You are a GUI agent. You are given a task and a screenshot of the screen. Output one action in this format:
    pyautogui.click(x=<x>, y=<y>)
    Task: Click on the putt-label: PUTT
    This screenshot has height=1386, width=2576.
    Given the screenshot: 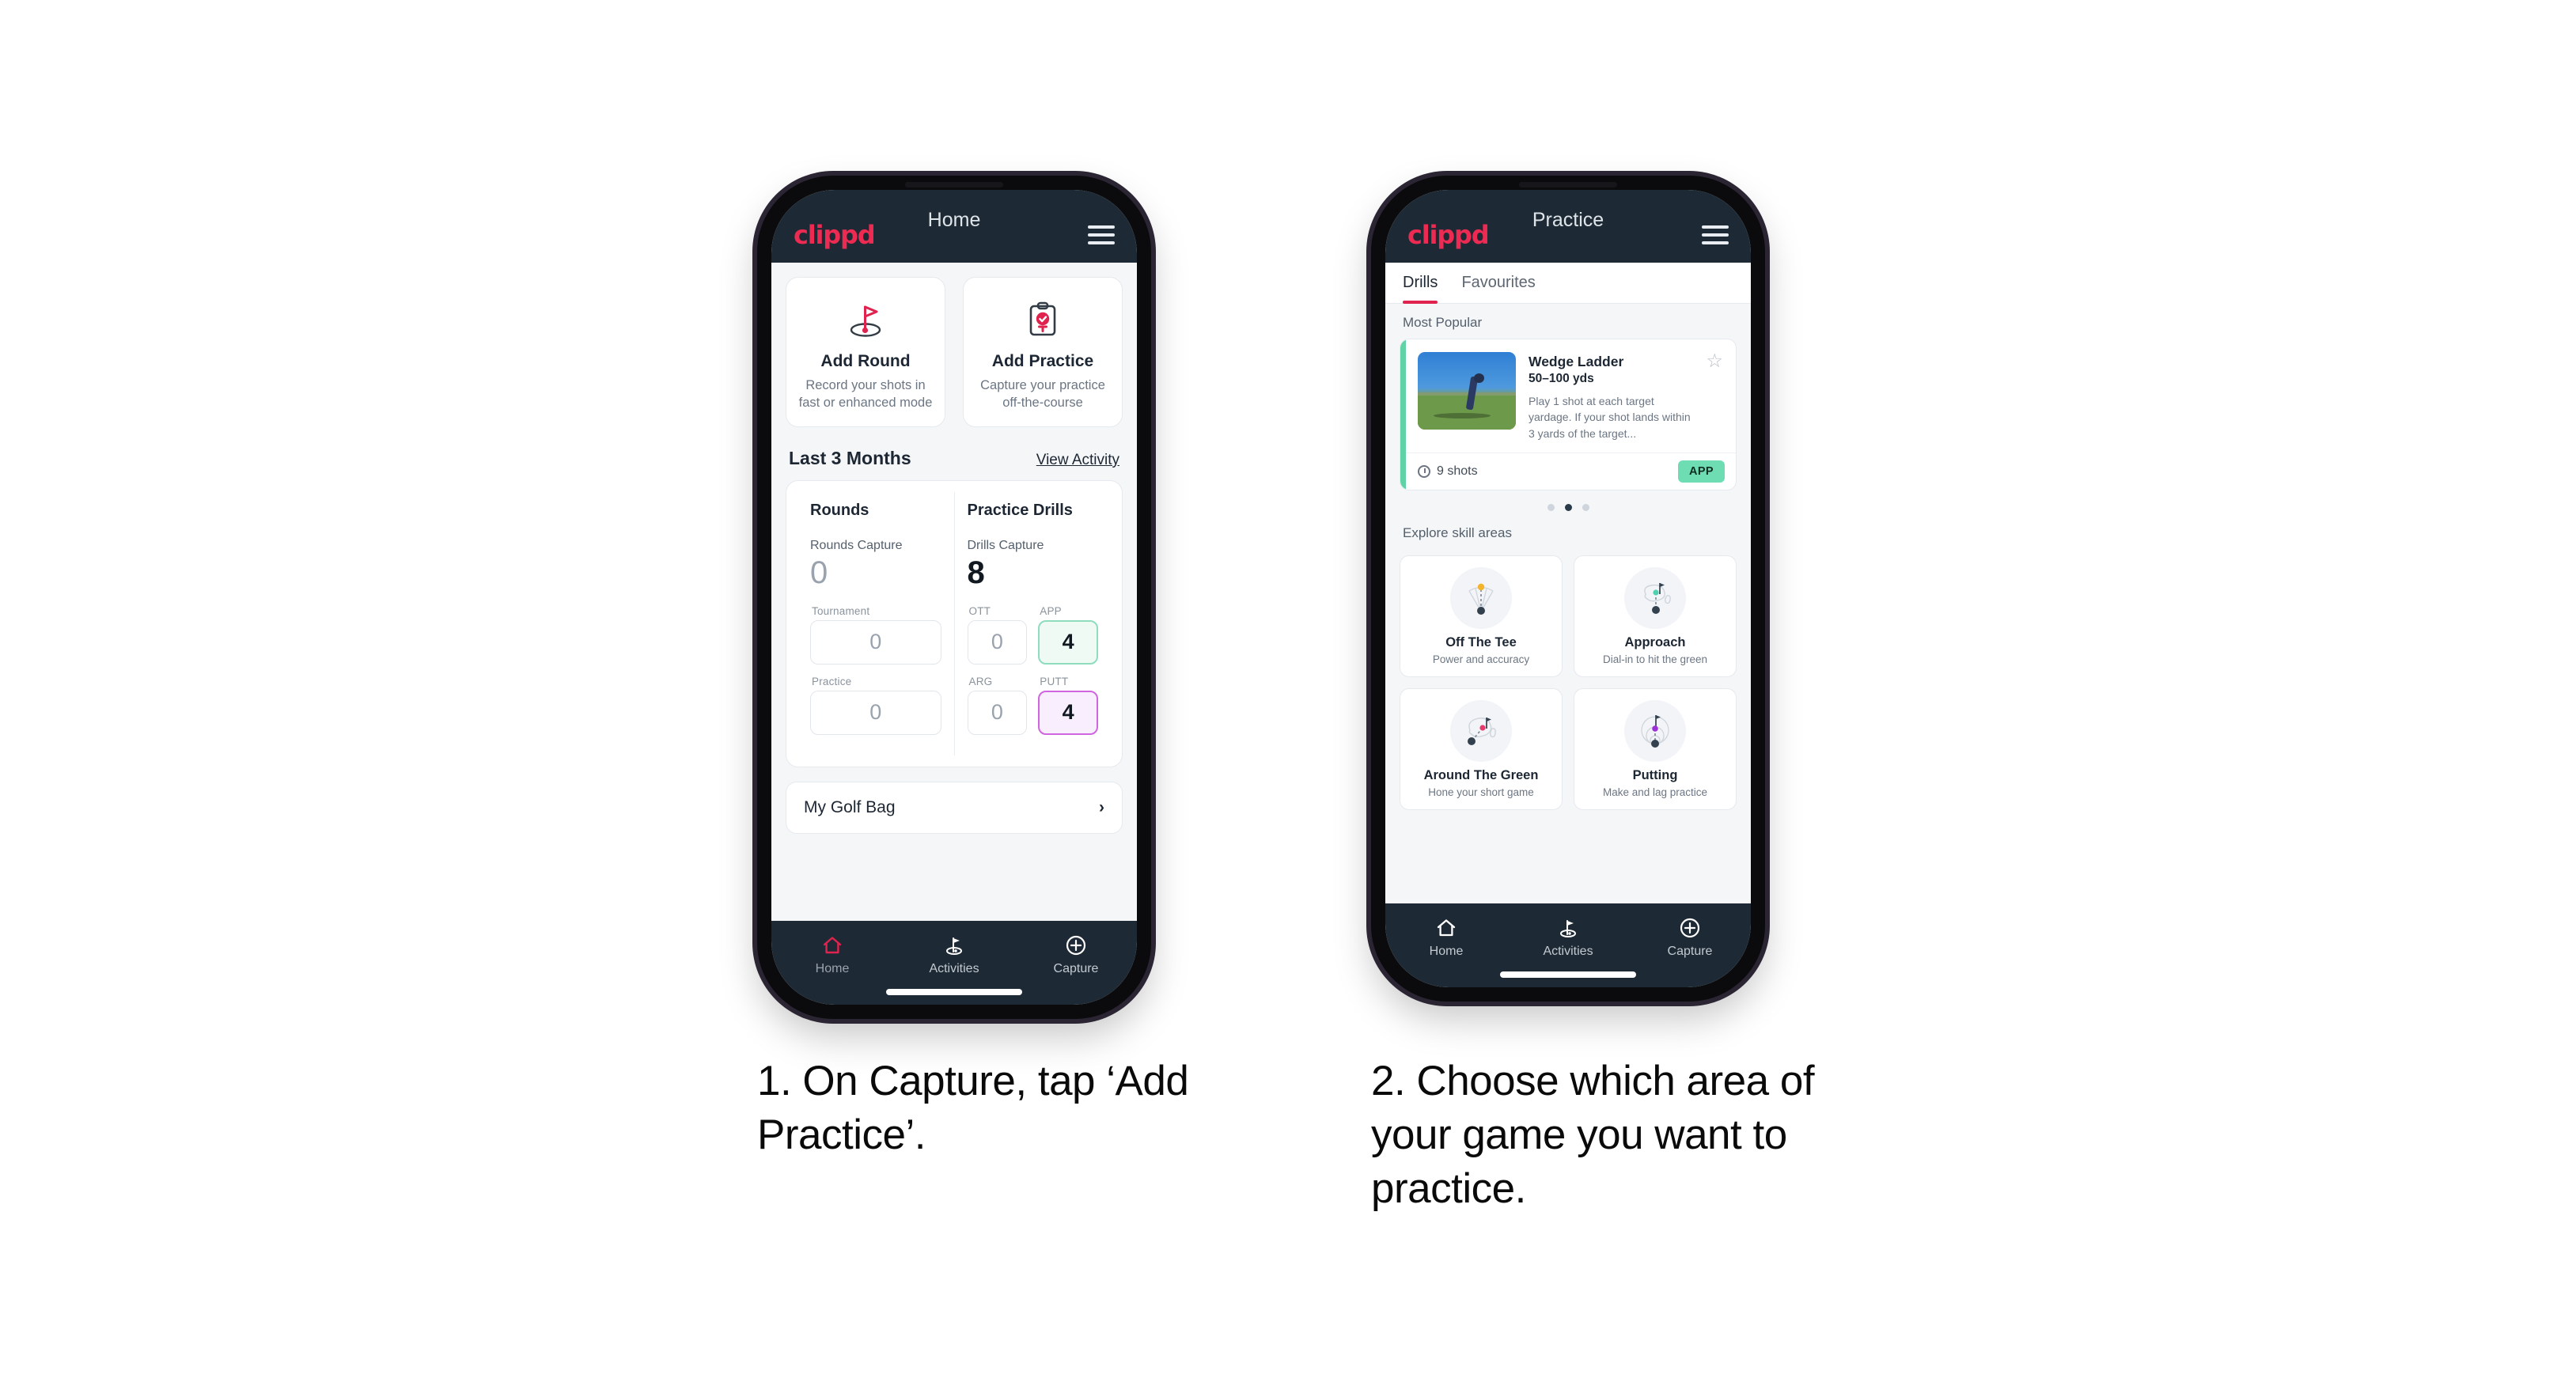 What is the action you would take?
    pyautogui.click(x=1054, y=681)
    